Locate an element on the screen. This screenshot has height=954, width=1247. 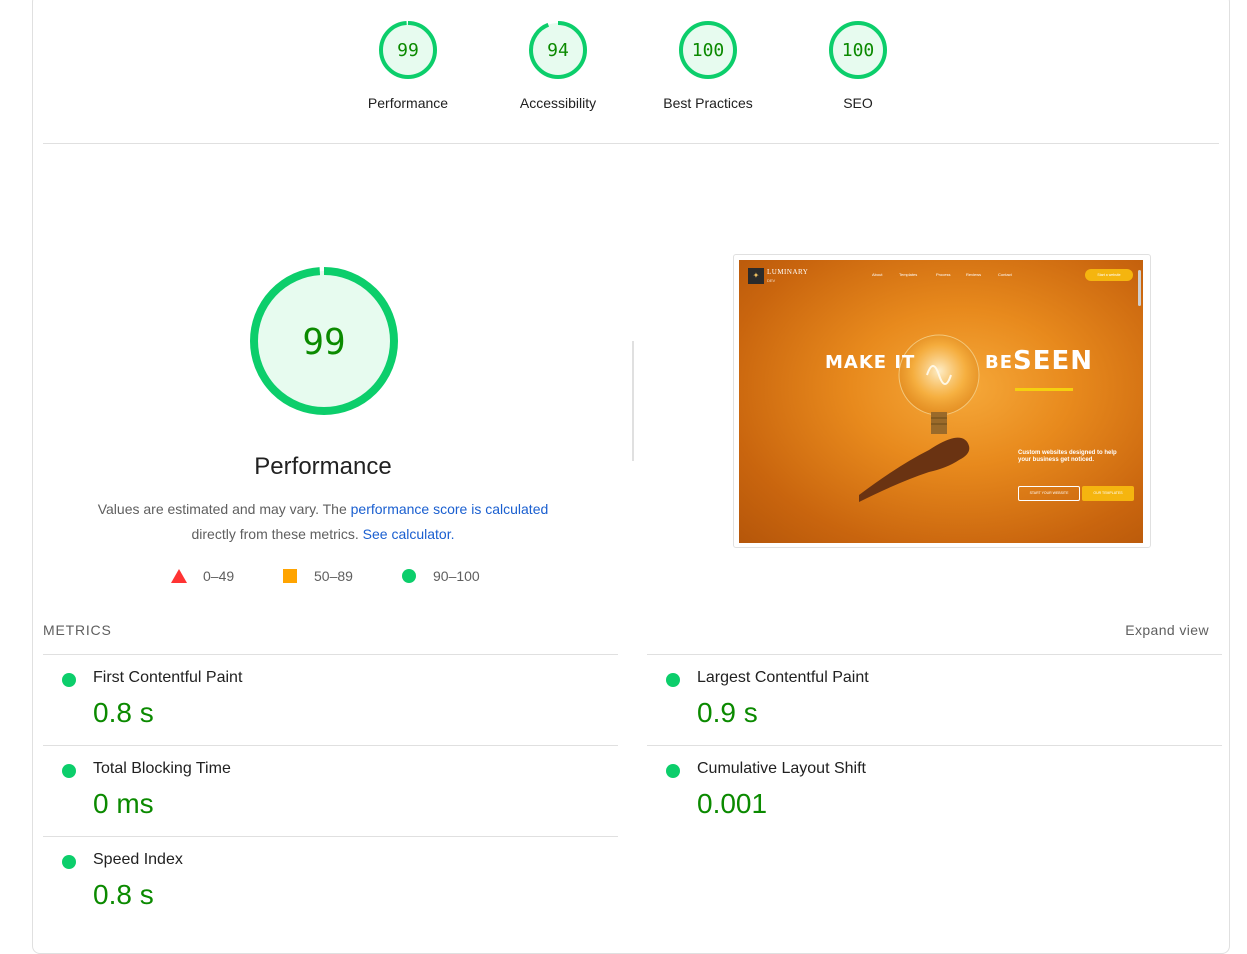
screenshot-nav-item: Templates is located at coordinates (908, 274).